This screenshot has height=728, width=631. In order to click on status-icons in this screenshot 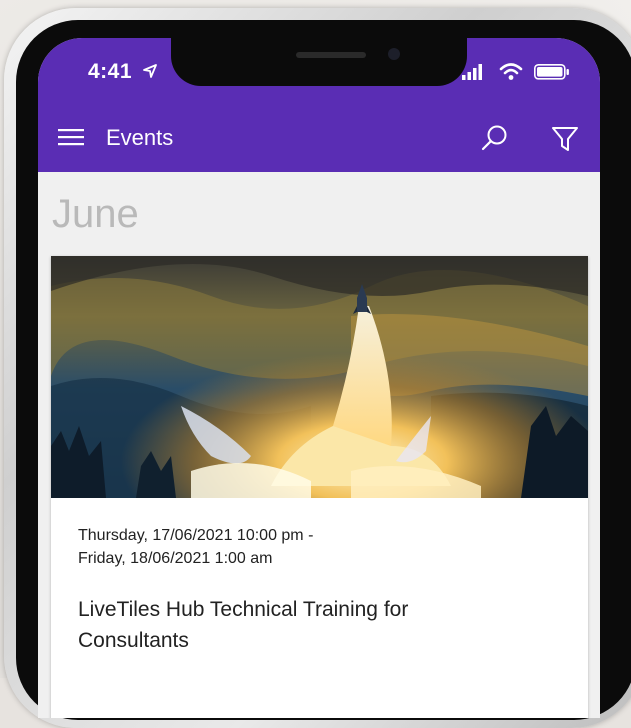, I will do `click(515, 71)`.